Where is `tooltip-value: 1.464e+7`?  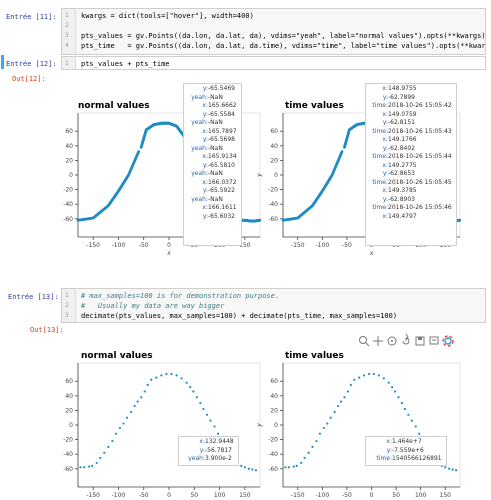
tooltip-value: 1.464e+7 is located at coordinates (407, 441).